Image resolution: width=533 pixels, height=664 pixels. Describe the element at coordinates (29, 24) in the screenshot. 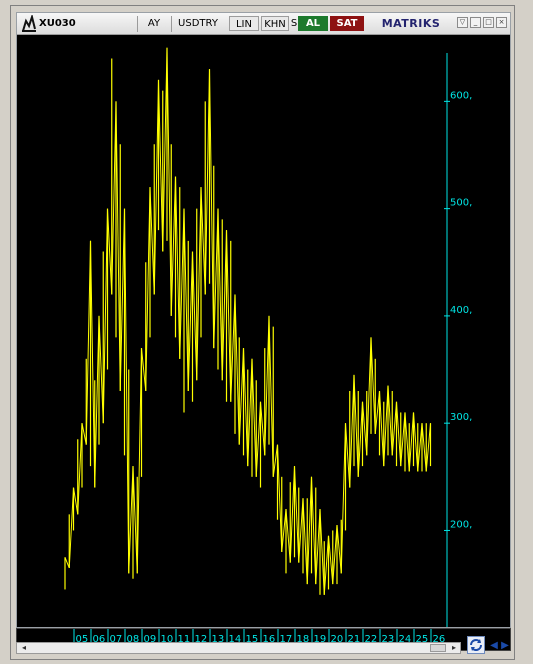

I see `symbol-chart-icon` at that location.